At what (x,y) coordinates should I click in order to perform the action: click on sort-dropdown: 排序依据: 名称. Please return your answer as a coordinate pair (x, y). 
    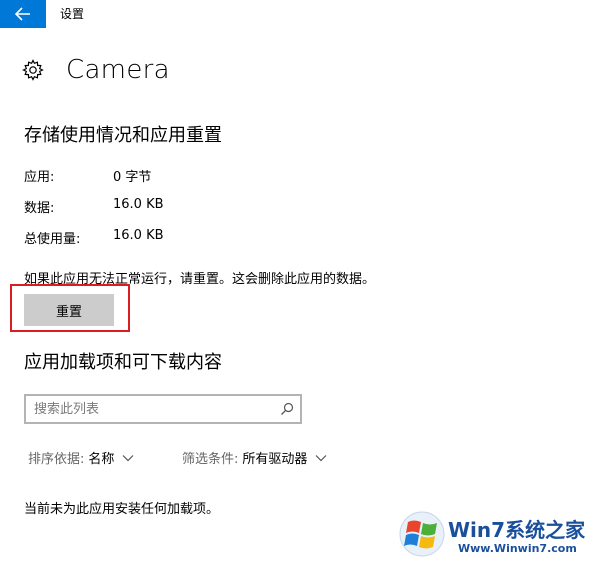
    Looking at the image, I should click on (81, 457).